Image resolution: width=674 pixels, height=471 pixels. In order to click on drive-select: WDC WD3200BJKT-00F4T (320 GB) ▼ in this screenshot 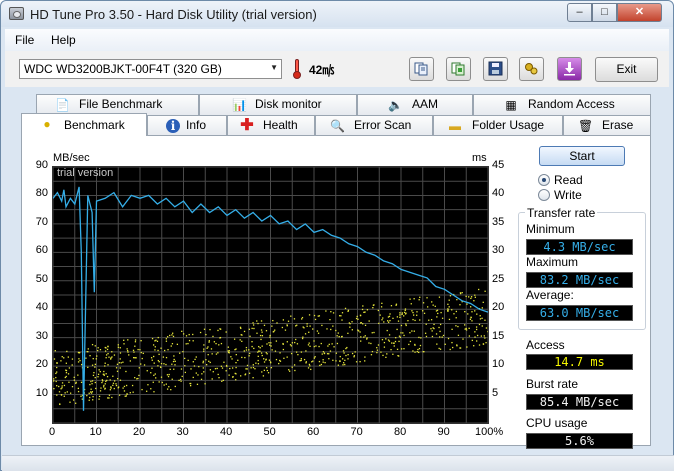, I will do `click(150, 69)`.